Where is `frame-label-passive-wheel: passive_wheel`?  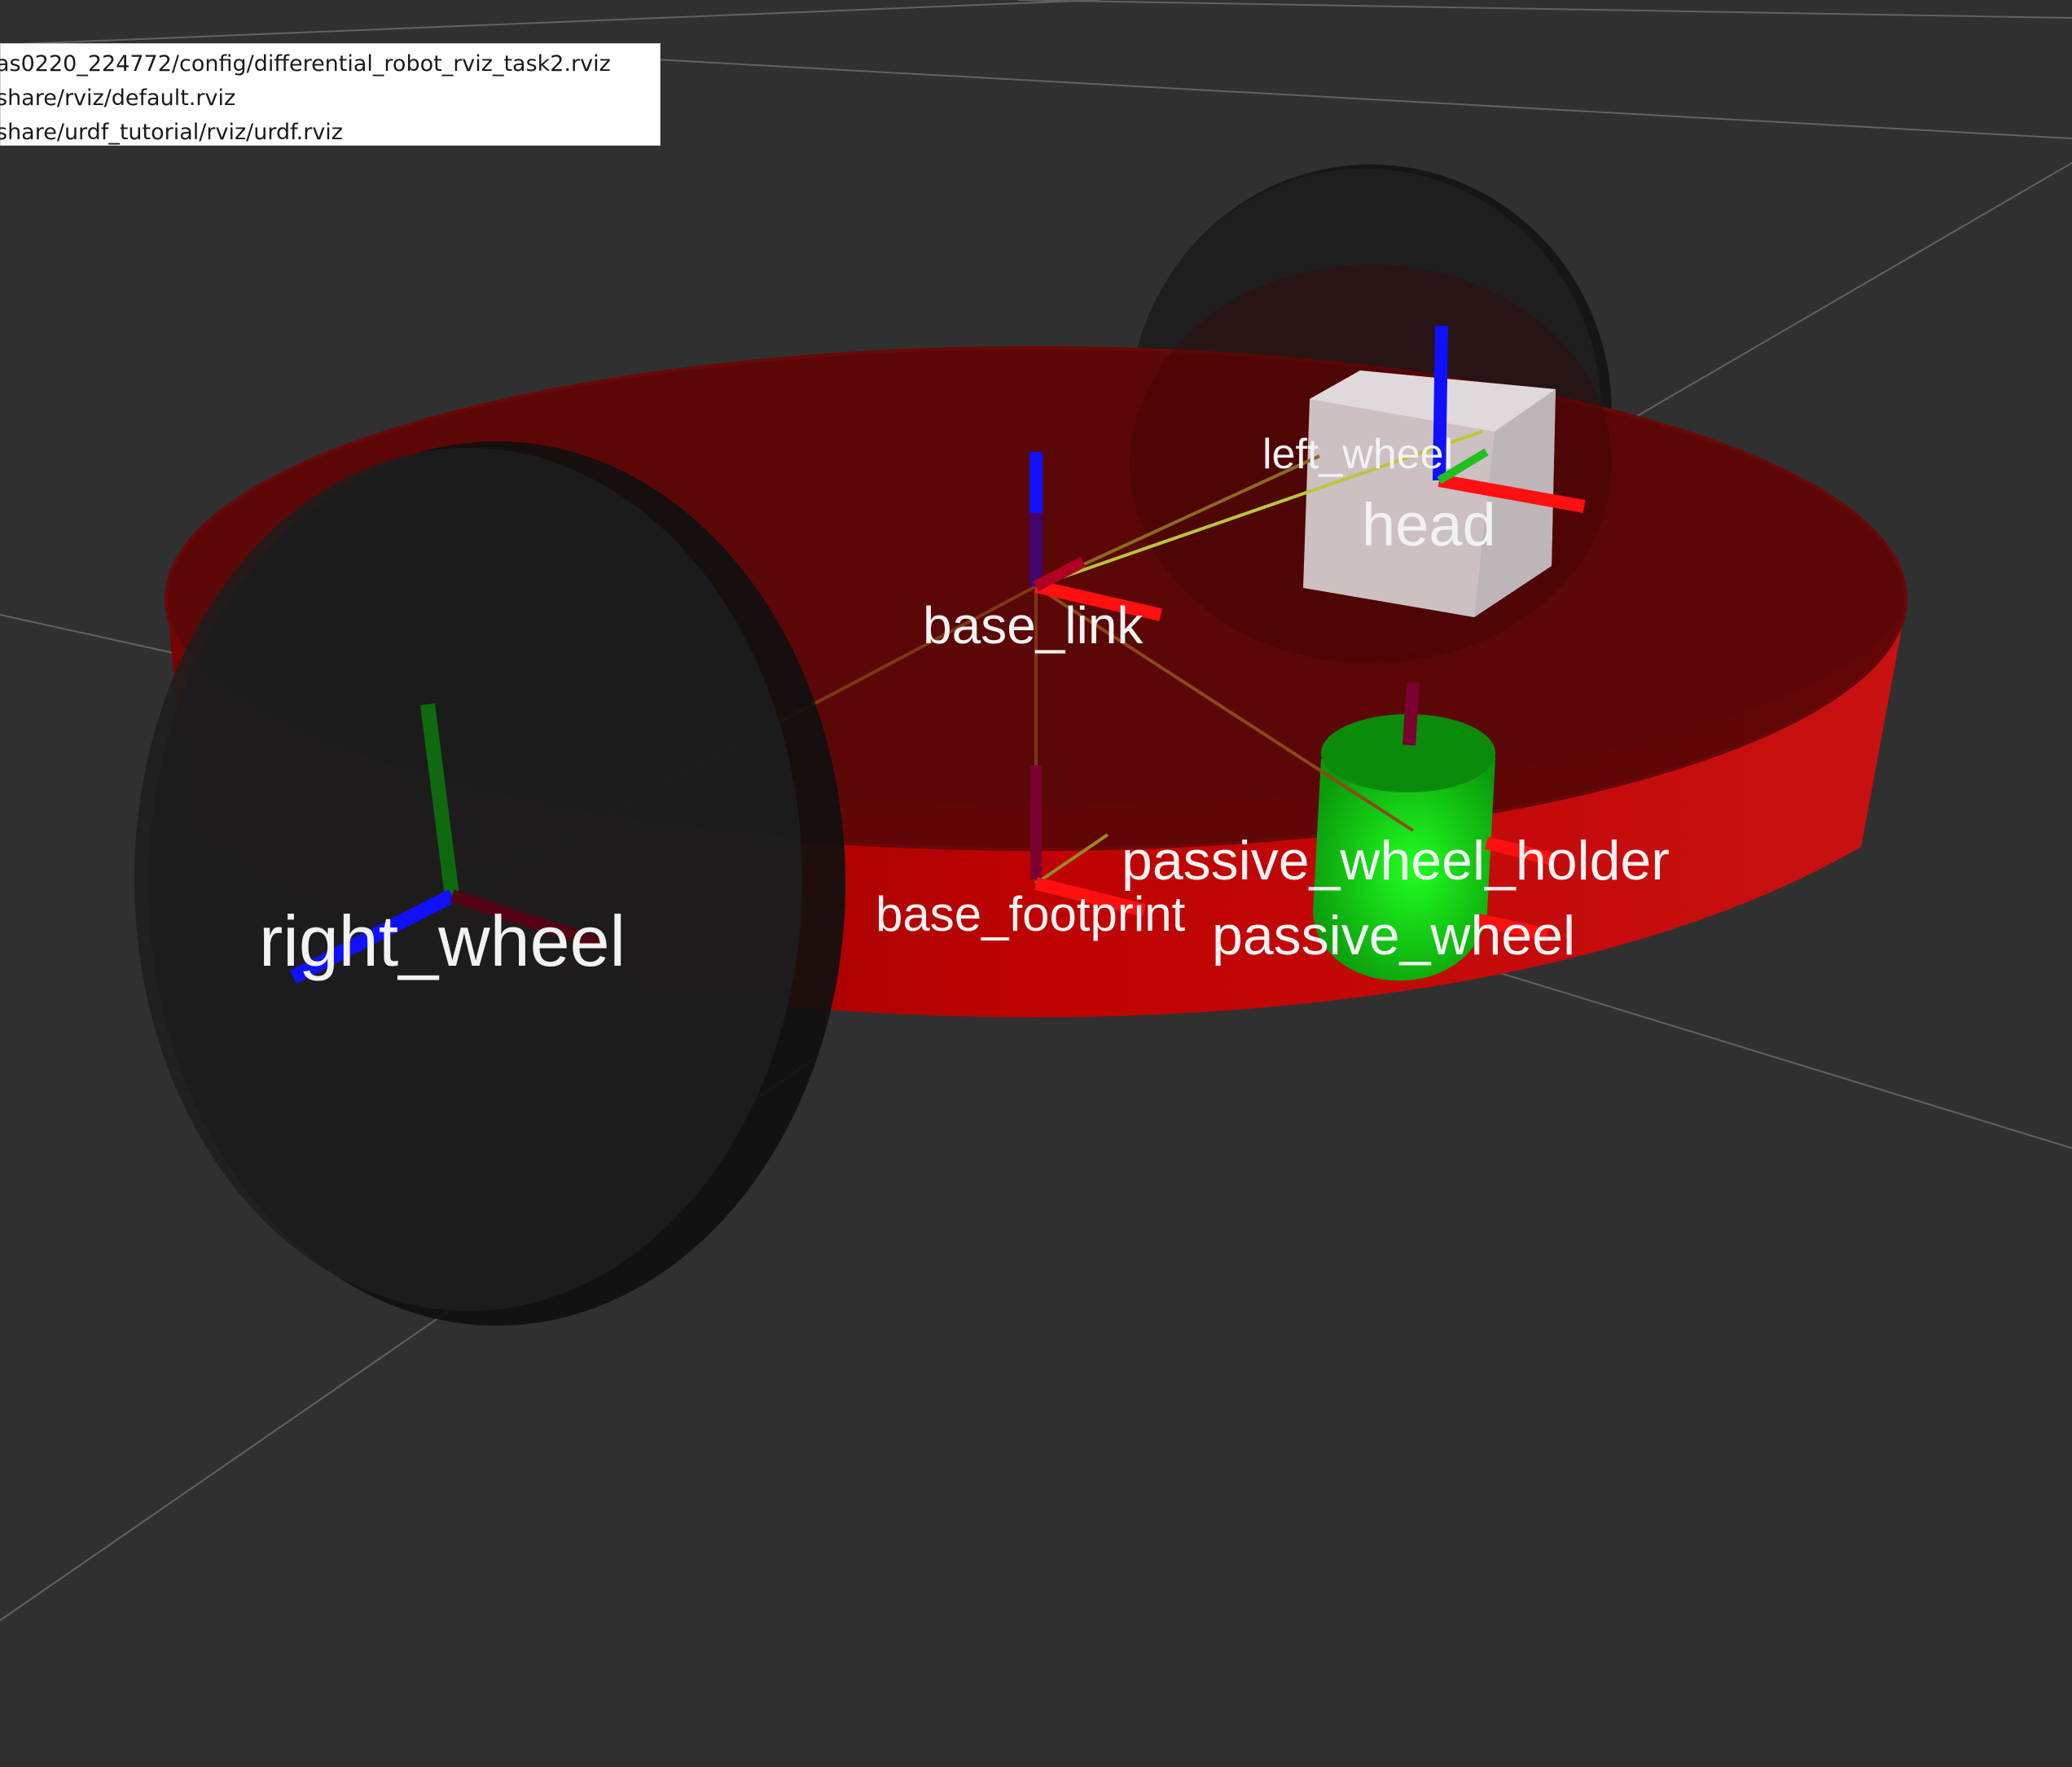 frame-label-passive-wheel: passive_wheel is located at coordinates (1393, 936).